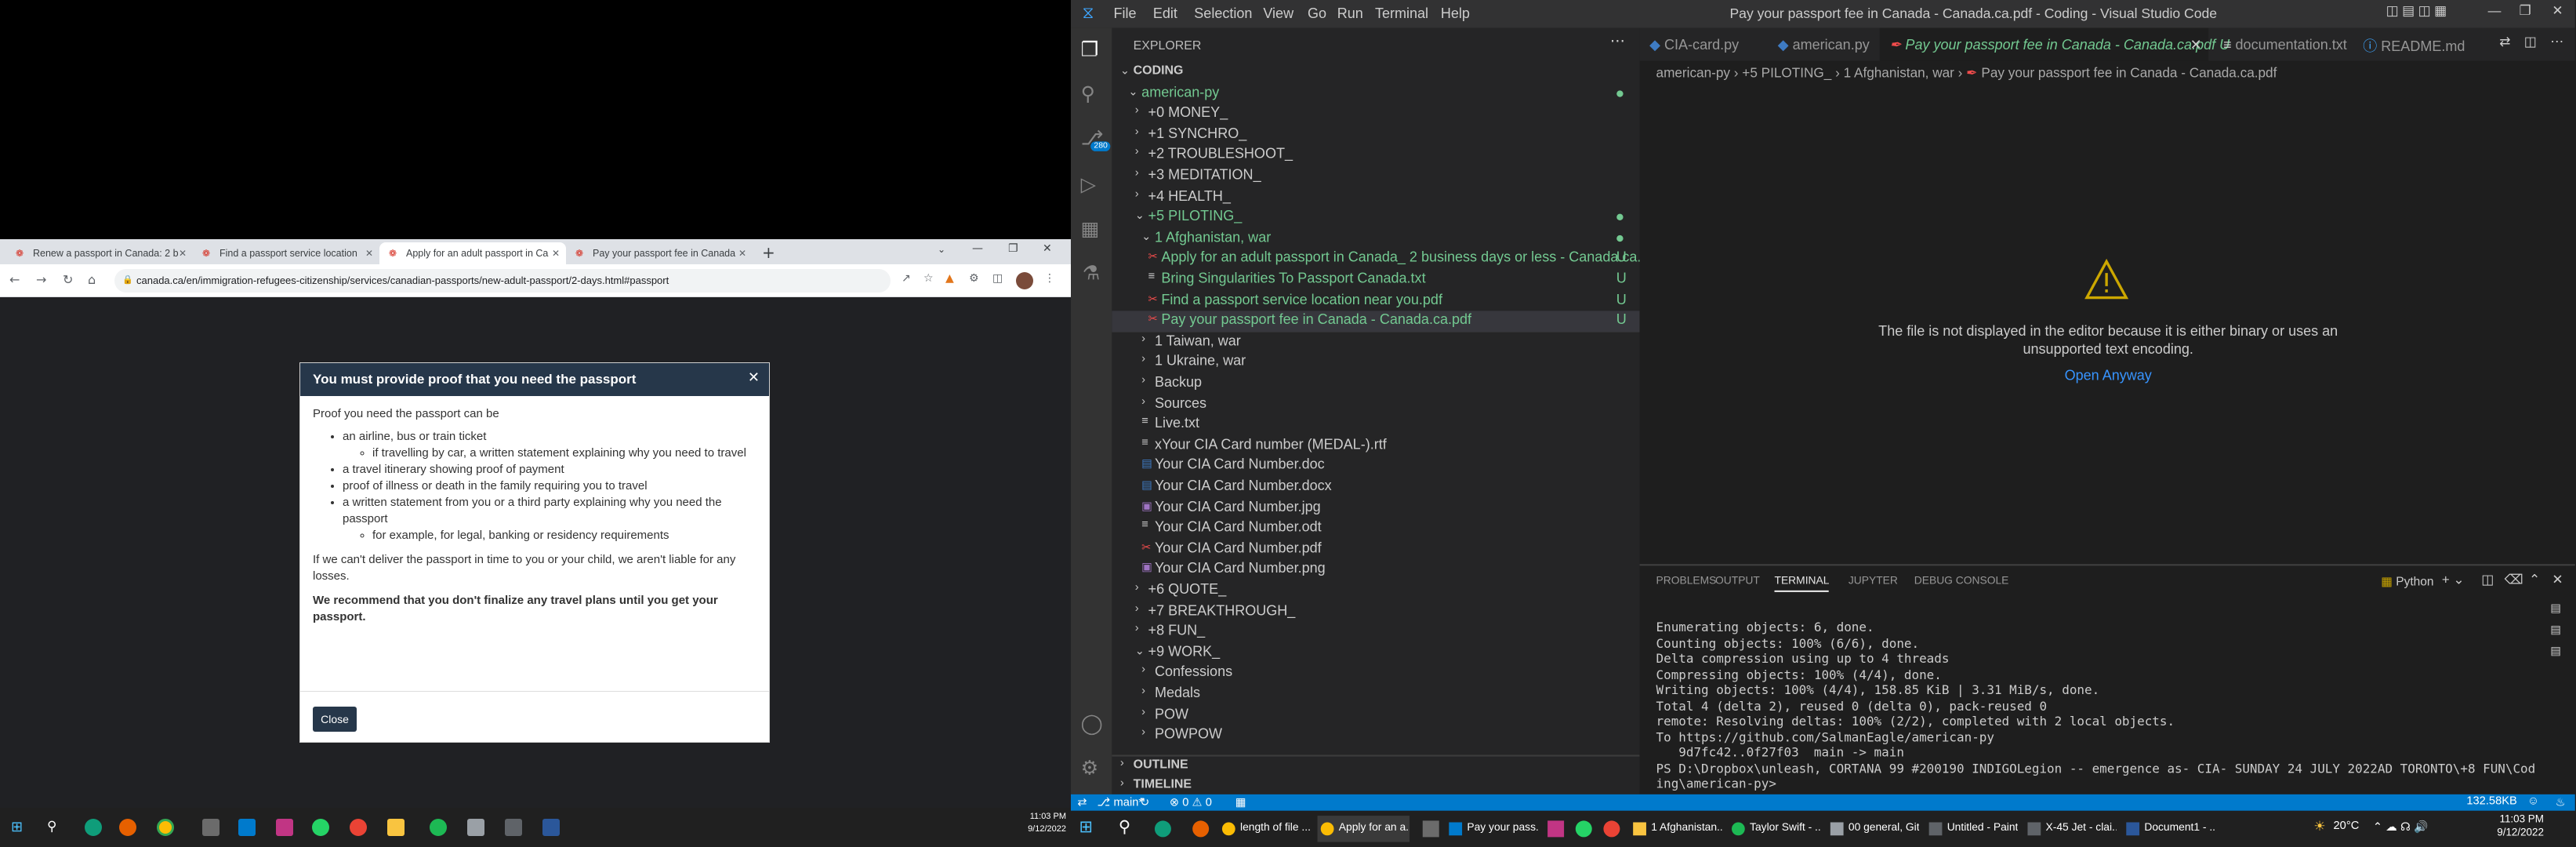 Image resolution: width=2576 pixels, height=847 pixels. I want to click on feedback-icon: ☺, so click(2533, 802).